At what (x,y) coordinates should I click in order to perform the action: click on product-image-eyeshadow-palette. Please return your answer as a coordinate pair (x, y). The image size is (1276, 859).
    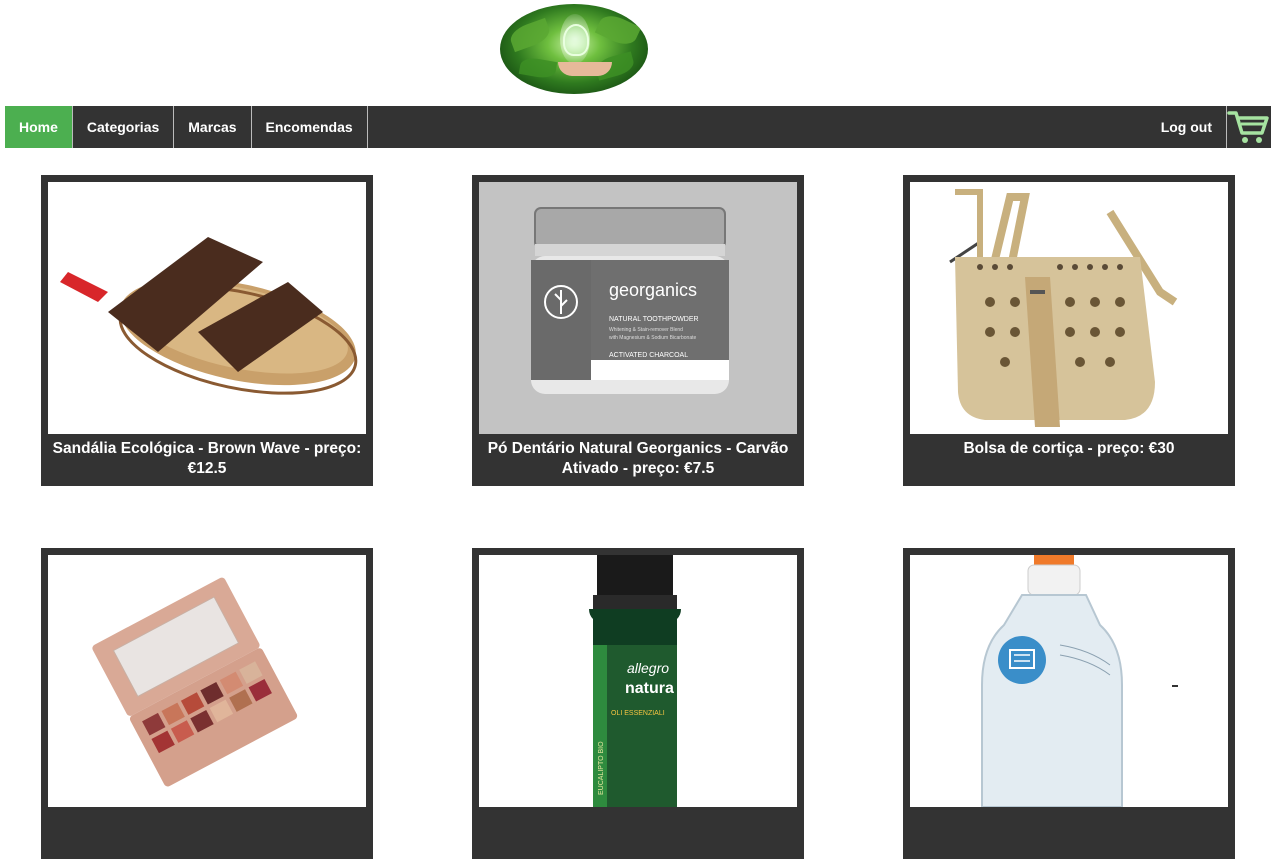
    Looking at the image, I should click on (207, 681).